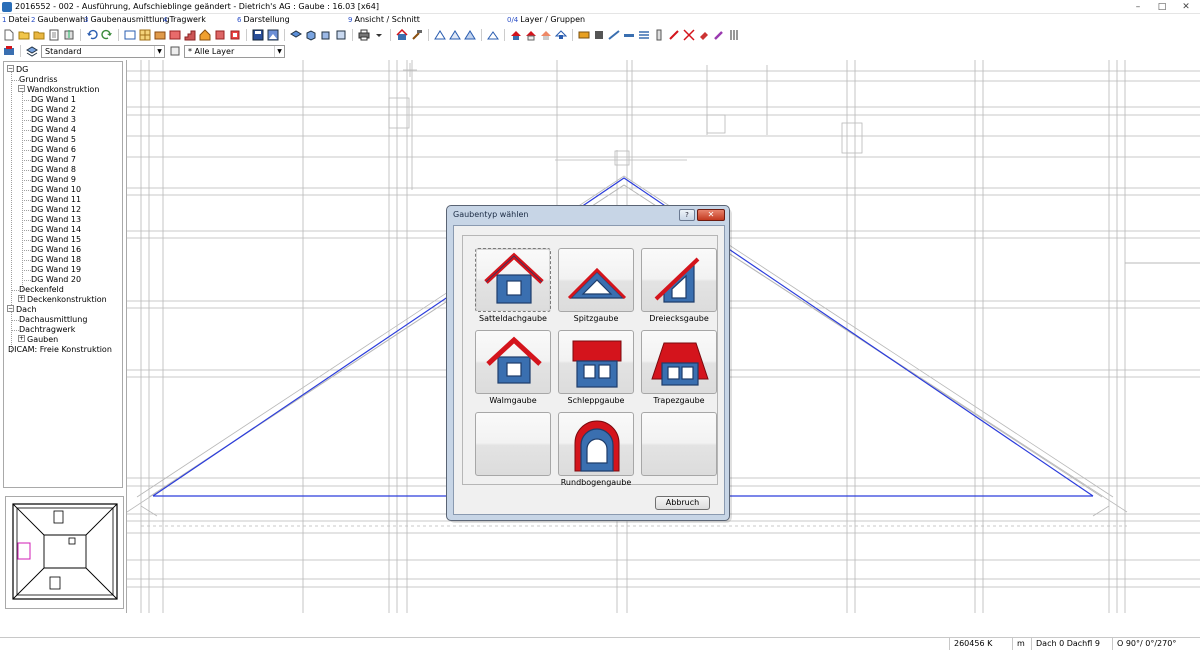 This screenshot has width=1200, height=650. I want to click on column-icon, so click(659, 35).